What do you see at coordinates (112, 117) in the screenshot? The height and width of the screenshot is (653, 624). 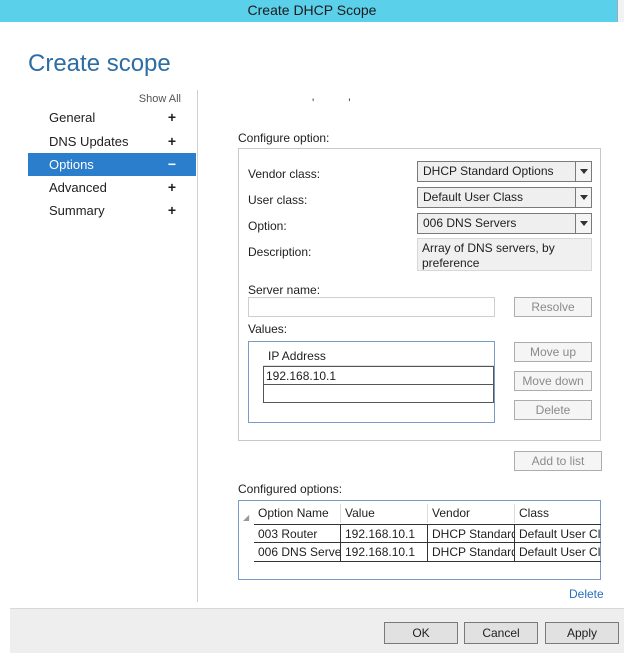 I see `nav-item-general: General +` at bounding box center [112, 117].